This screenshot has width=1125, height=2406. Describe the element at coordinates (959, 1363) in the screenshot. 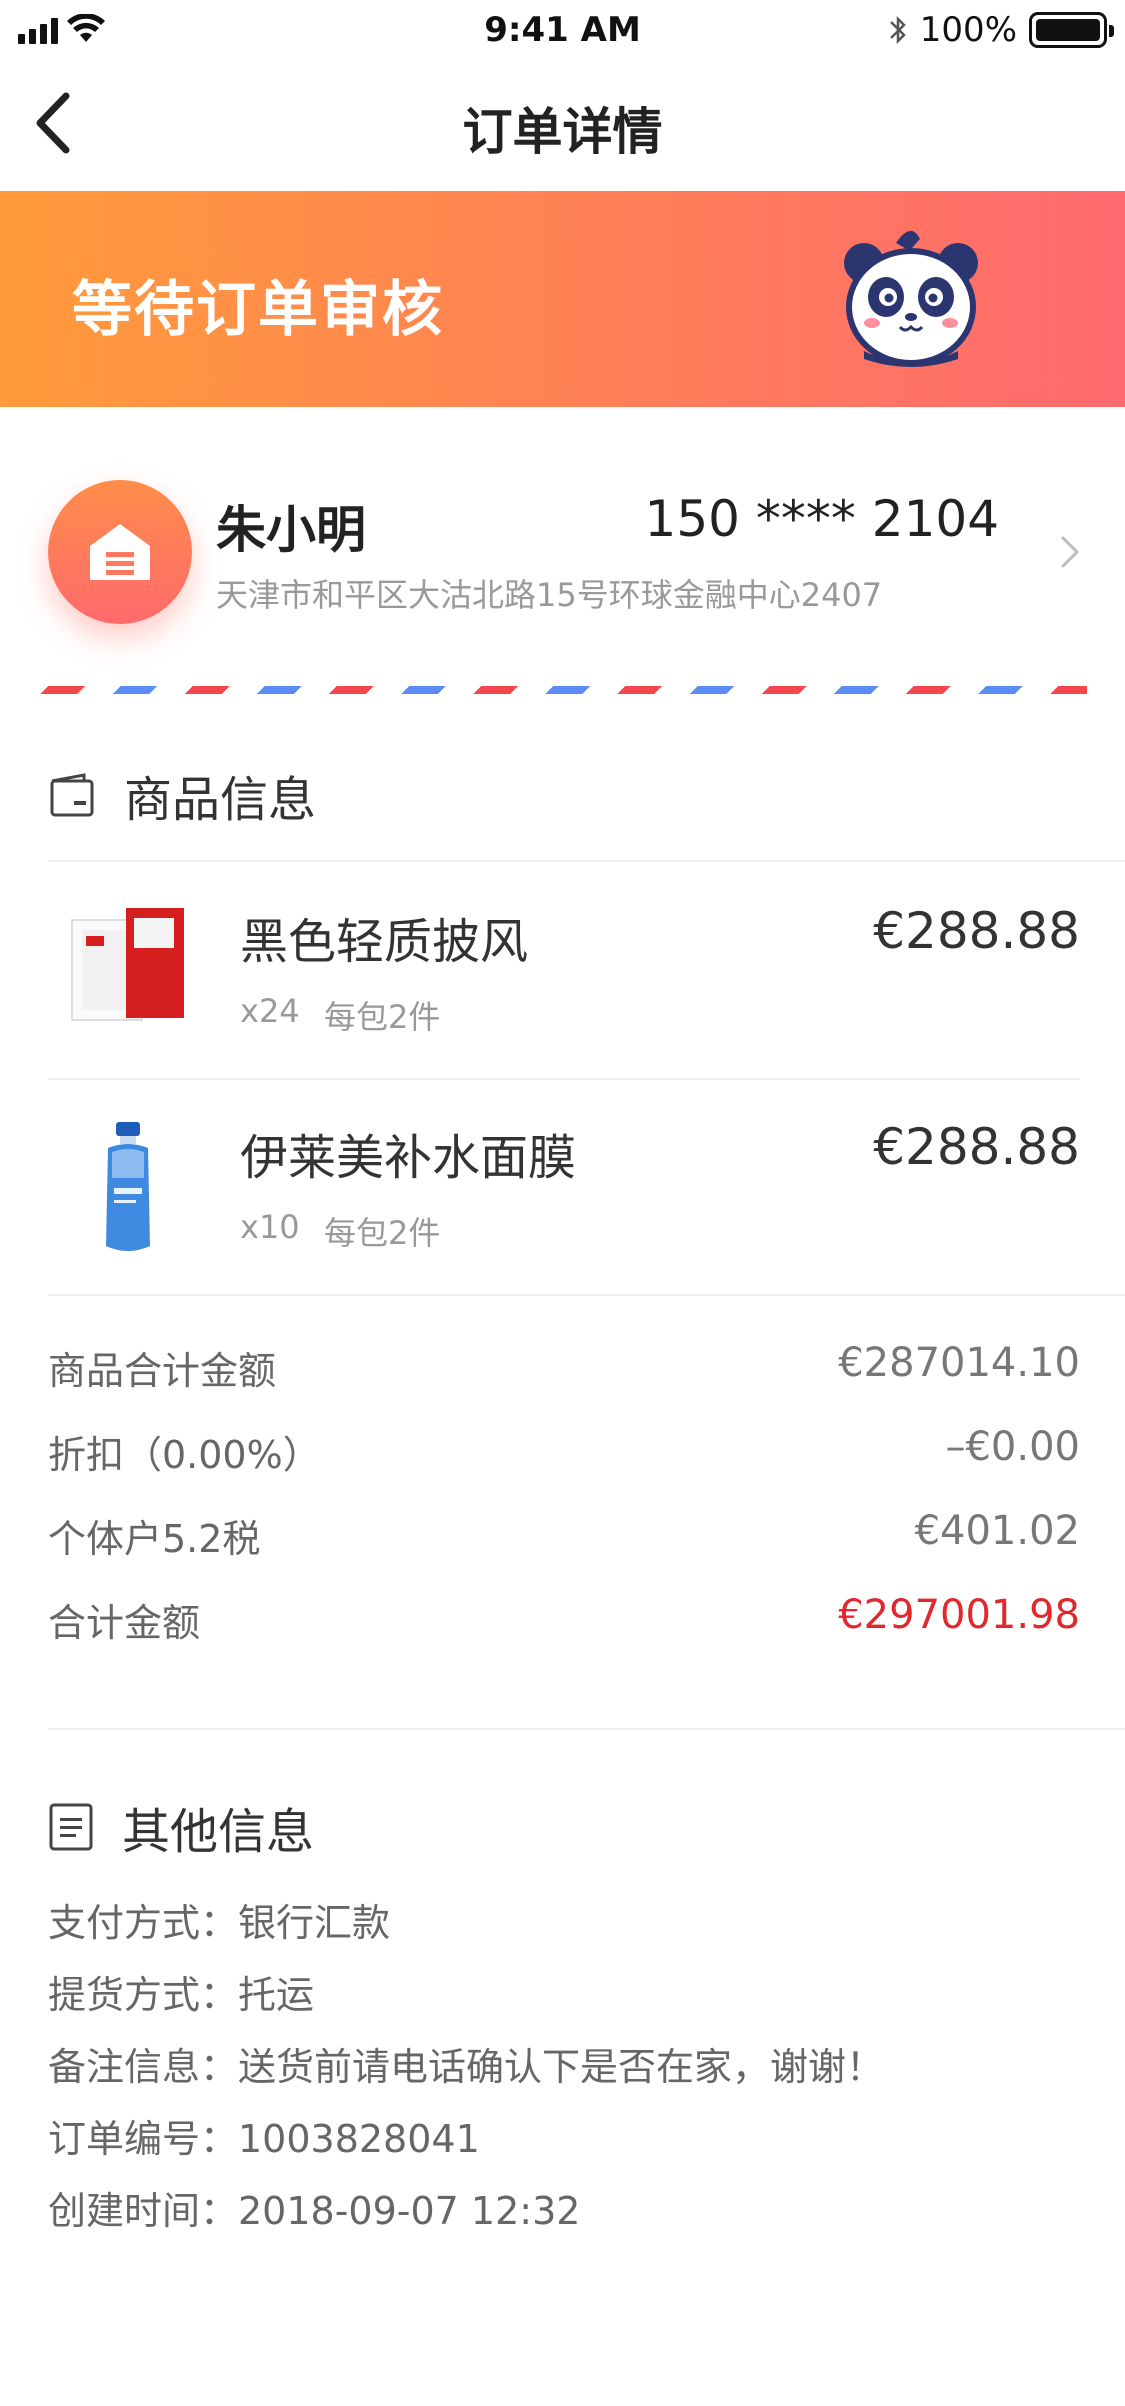

I see `subtotal-value: €287014.10` at that location.